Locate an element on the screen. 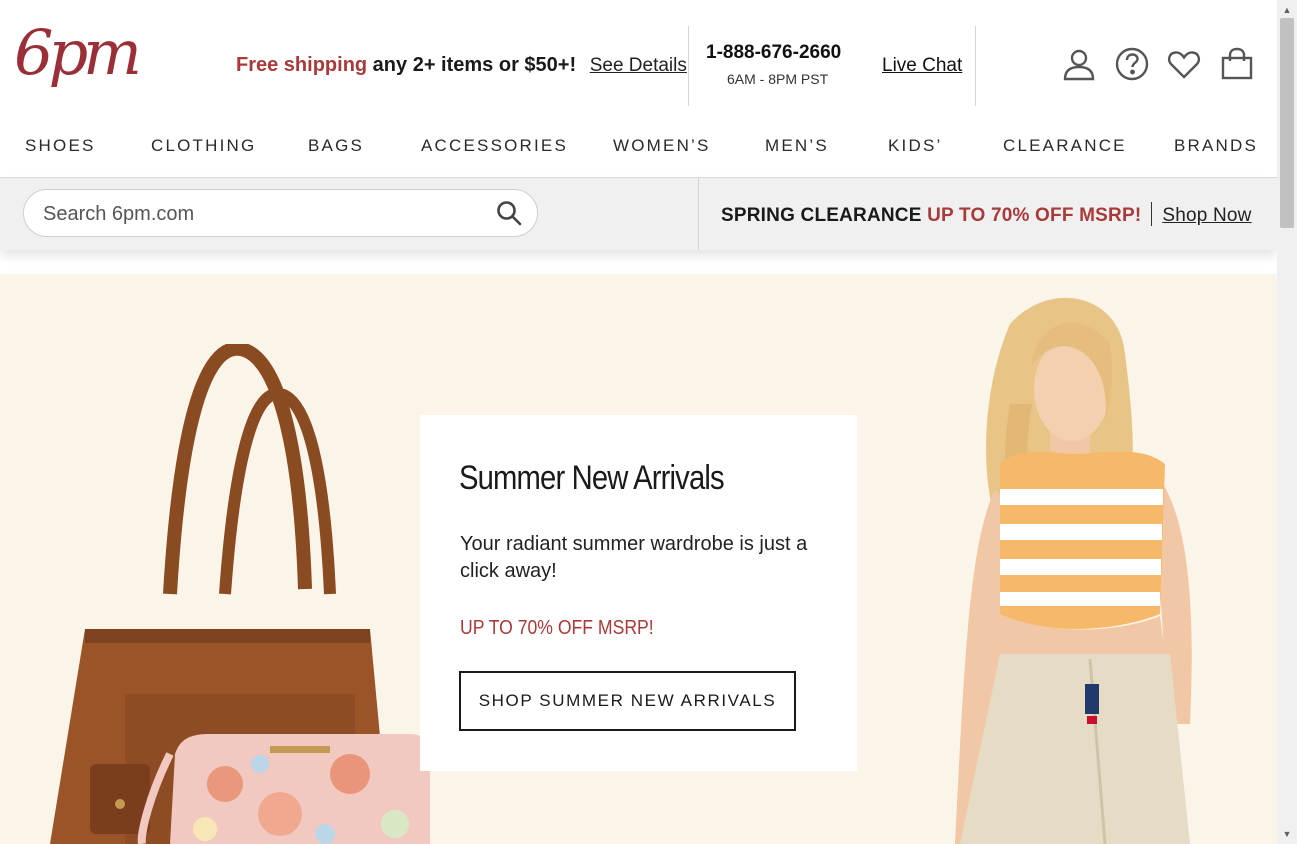  nav-item-womens: WOMEN’S is located at coordinates (662, 146).